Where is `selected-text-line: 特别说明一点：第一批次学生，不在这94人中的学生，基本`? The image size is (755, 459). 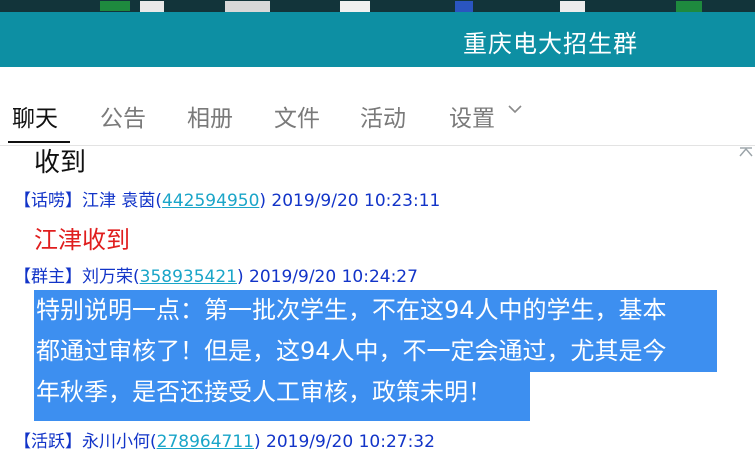
selected-text-line: 特别说明一点：第一批次学生，不在这94人中的学生，基本 is located at coordinates (375, 310).